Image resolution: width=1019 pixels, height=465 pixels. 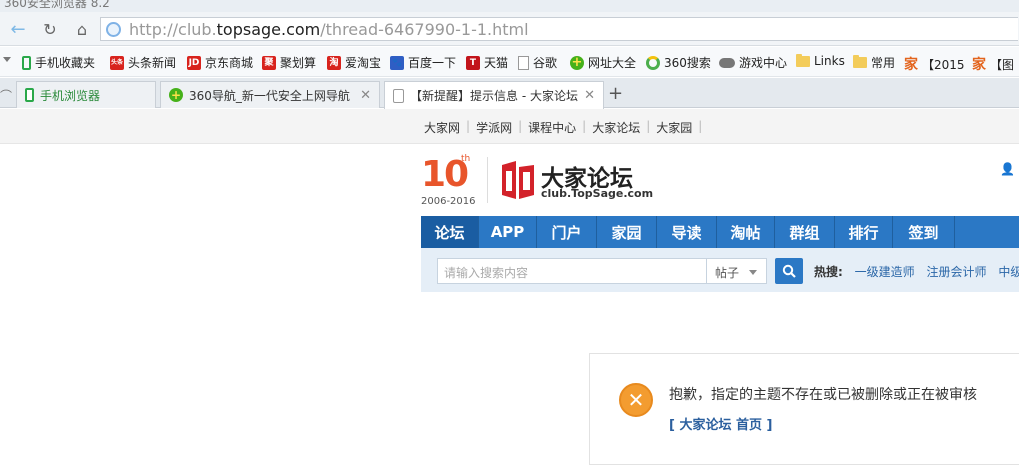 What do you see at coordinates (924, 232) in the screenshot?
I see `nav-checkin: 签到` at bounding box center [924, 232].